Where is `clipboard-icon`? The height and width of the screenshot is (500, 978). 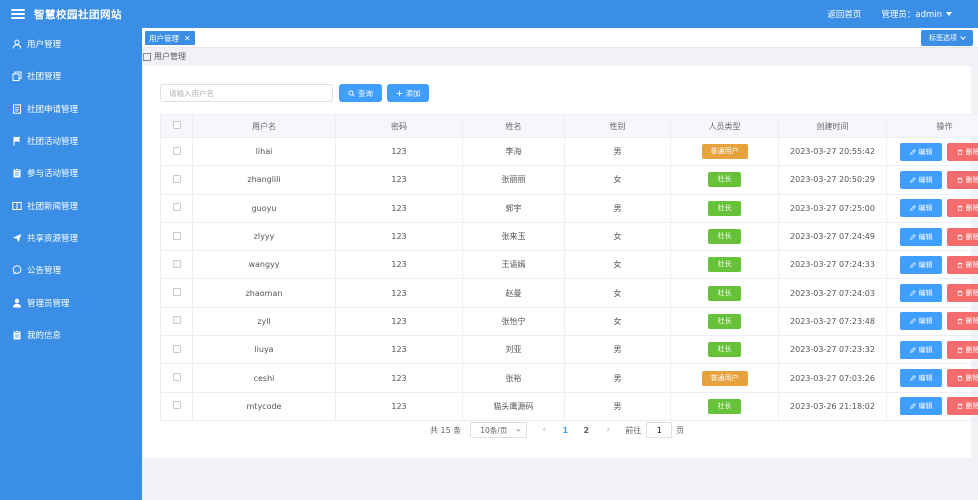
clipboard-icon is located at coordinates (16, 334).